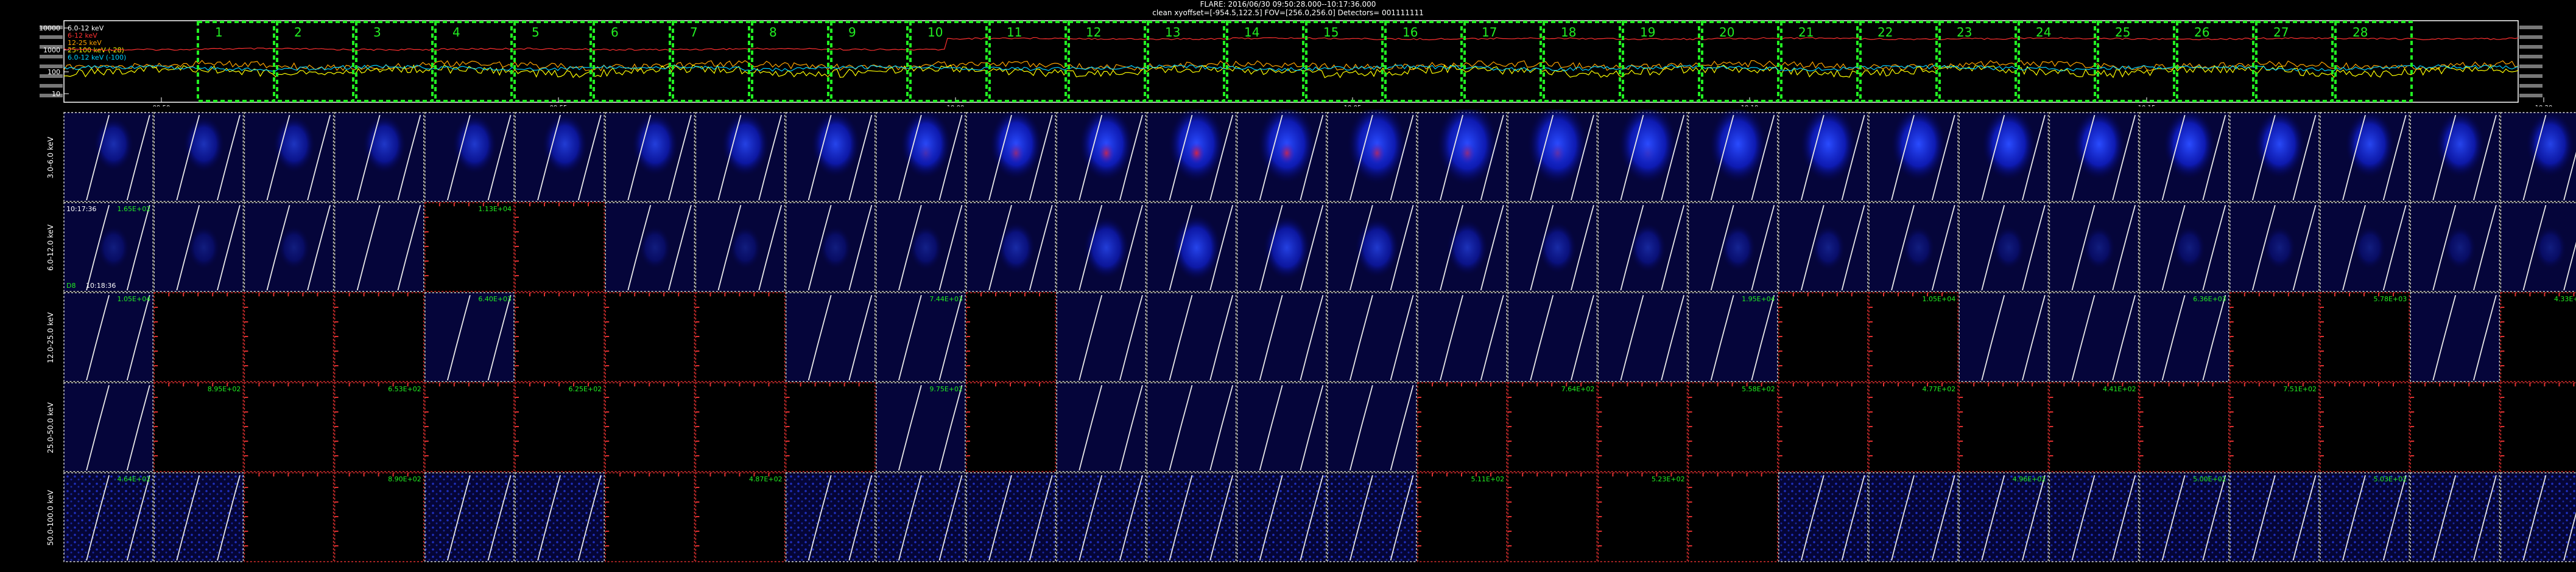 This screenshot has width=2576, height=572. I want to click on interval-label: 2, so click(298, 32).